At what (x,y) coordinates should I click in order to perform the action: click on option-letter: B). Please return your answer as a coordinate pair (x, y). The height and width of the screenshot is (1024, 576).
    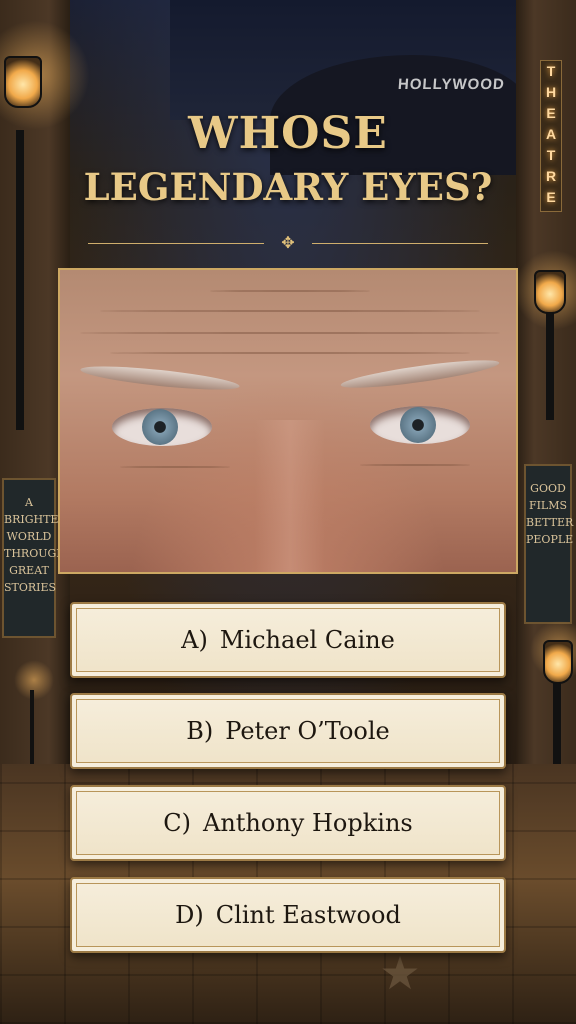
    Looking at the image, I should click on (200, 731).